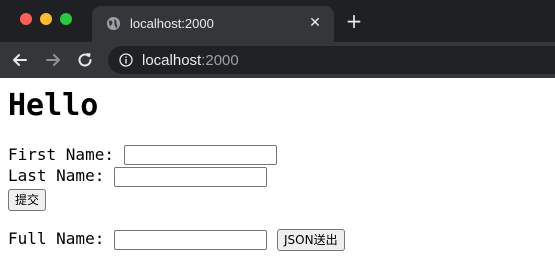  I want to click on address-bar: localhost:2000, so click(331, 60).